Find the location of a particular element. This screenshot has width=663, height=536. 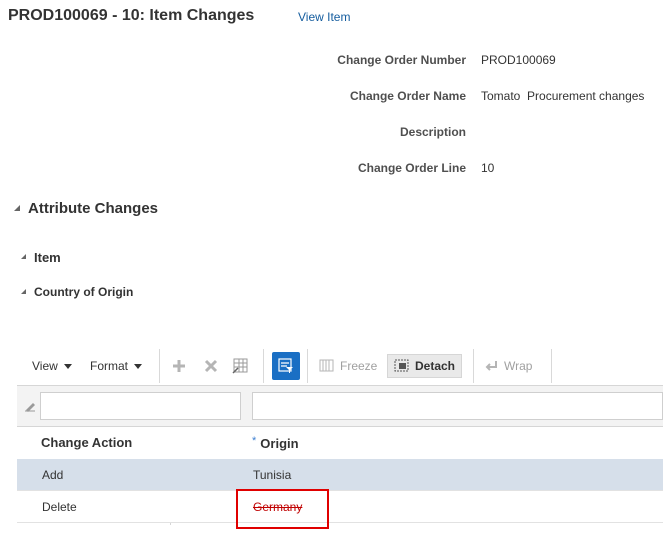

view-menu-label: View is located at coordinates (45, 366).